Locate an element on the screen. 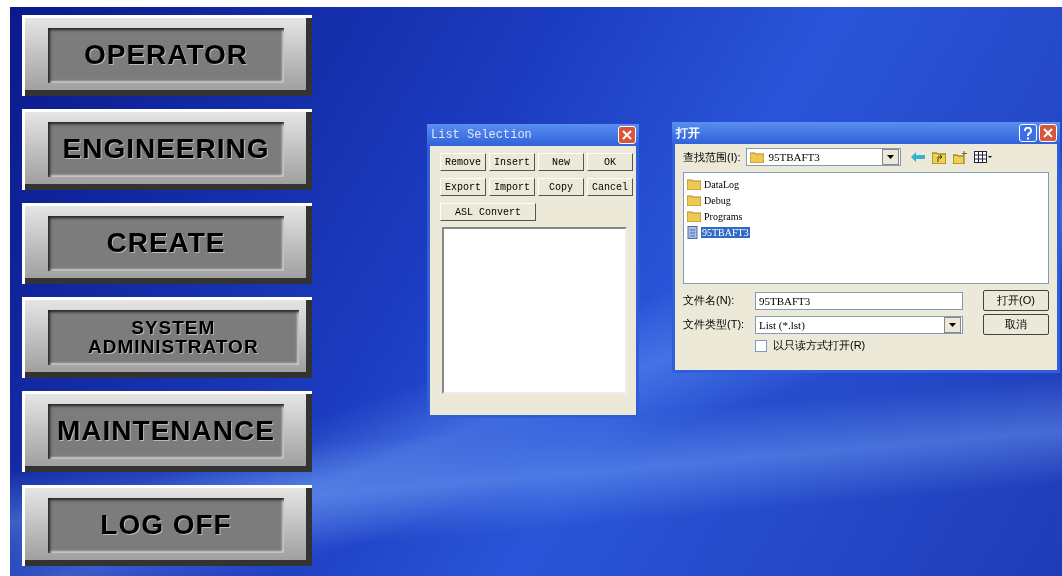 The width and height of the screenshot is (1062, 576). dialog-button: New is located at coordinates (561, 162).